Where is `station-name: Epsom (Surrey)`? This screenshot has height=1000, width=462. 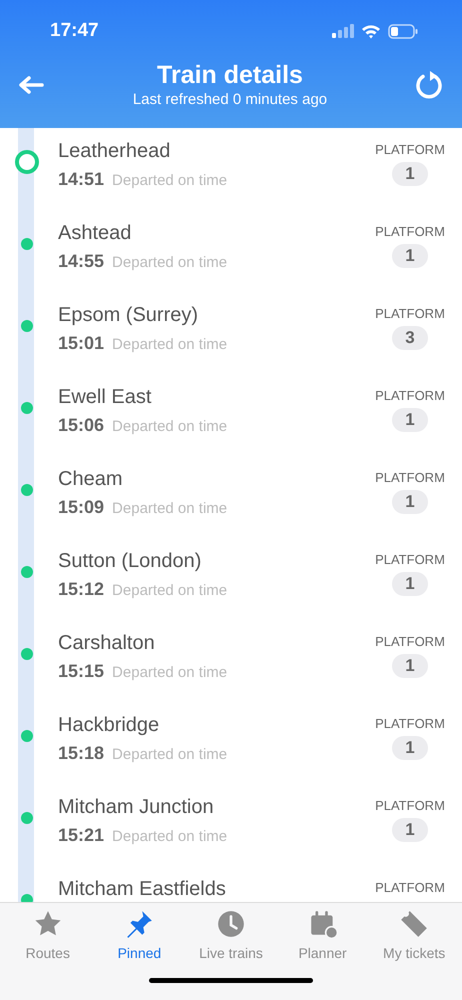 station-name: Epsom (Surrey) is located at coordinates (129, 315).